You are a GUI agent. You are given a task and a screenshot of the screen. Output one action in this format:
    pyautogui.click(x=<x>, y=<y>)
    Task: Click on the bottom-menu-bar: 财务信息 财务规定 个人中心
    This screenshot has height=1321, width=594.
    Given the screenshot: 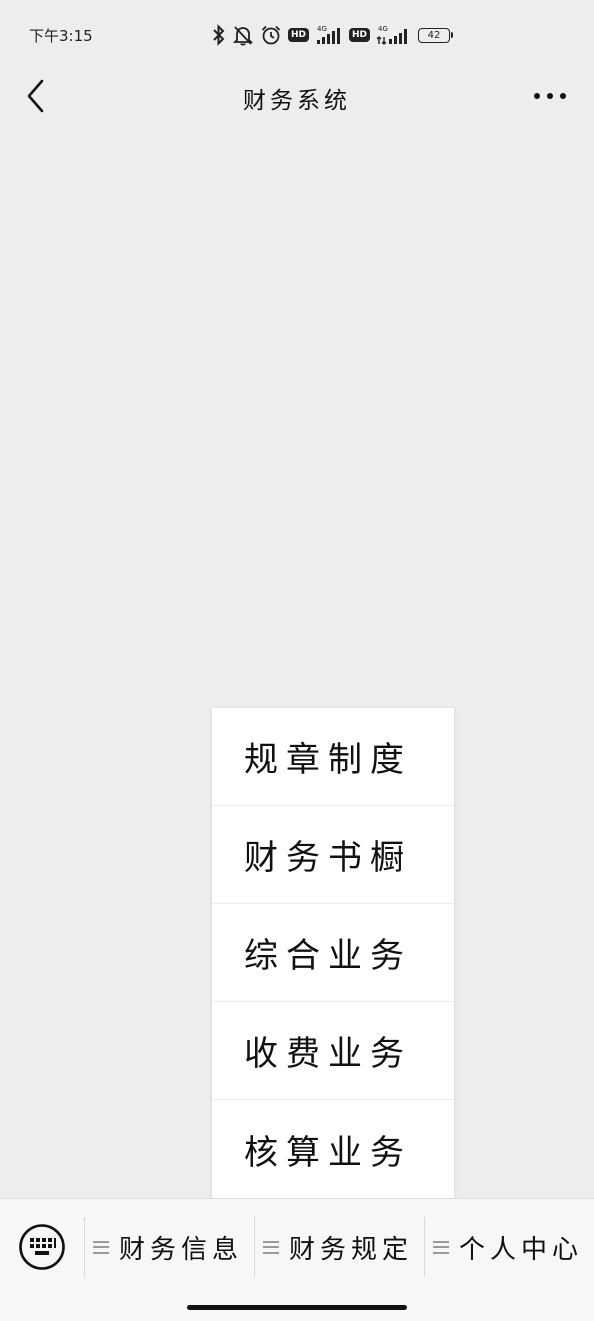 What is the action you would take?
    pyautogui.click(x=297, y=1259)
    